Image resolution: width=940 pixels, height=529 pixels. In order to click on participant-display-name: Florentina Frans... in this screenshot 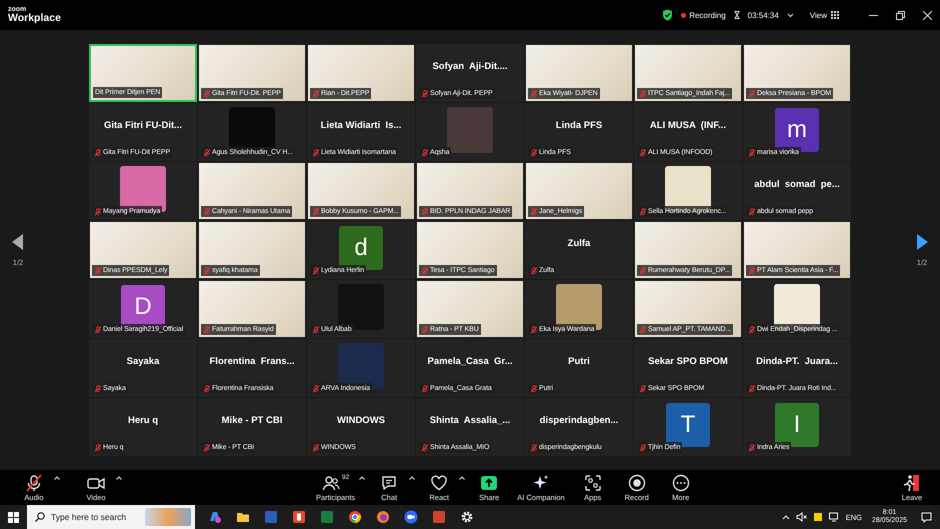, I will do `click(252, 361)`.